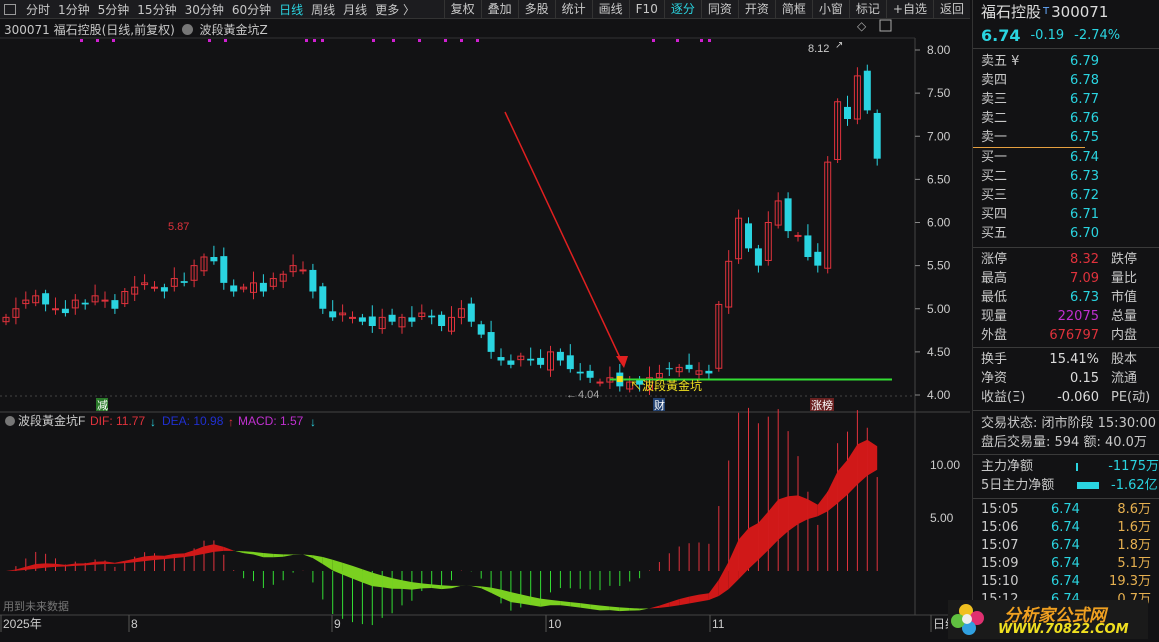 This screenshot has height=642, width=1159. What do you see at coordinates (1088, 485) in the screenshot?
I see `main-net5-bar` at bounding box center [1088, 485].